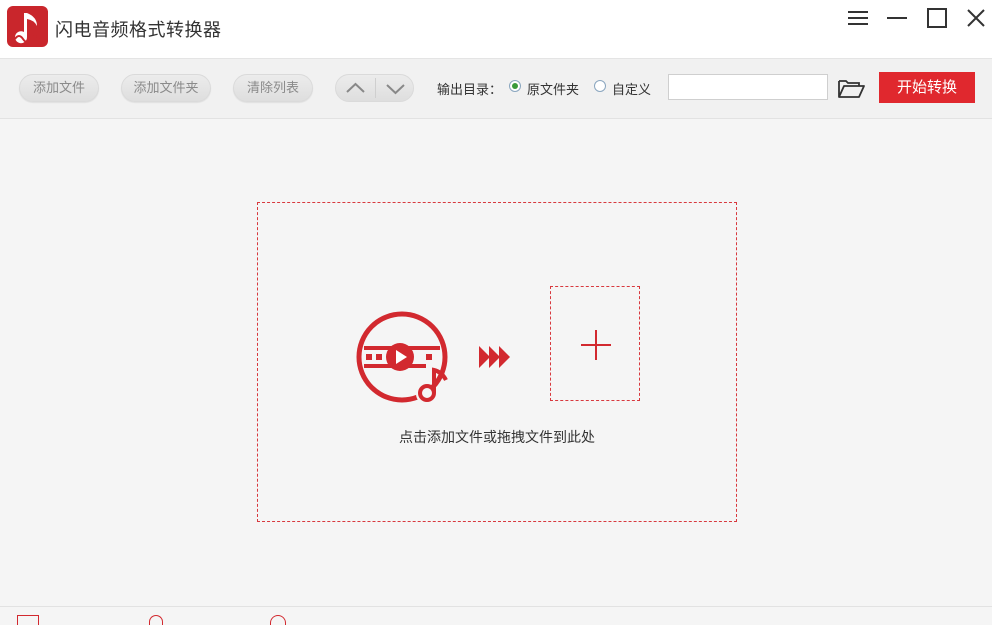 This screenshot has width=992, height=625. Describe the element at coordinates (976, 19) in the screenshot. I see `close-icon` at that location.